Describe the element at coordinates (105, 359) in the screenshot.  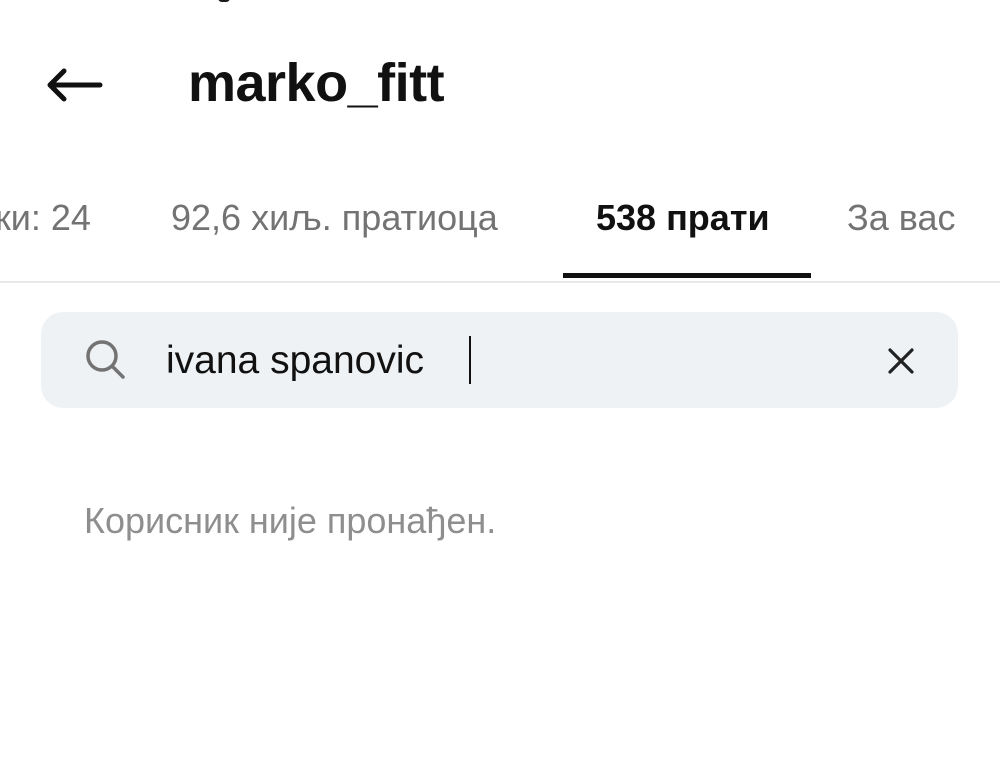
I see `search-icon` at that location.